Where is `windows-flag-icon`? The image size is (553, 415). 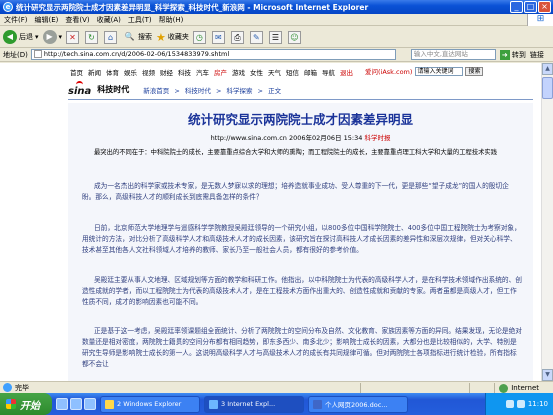 windows-flag-icon is located at coordinates (11, 404).